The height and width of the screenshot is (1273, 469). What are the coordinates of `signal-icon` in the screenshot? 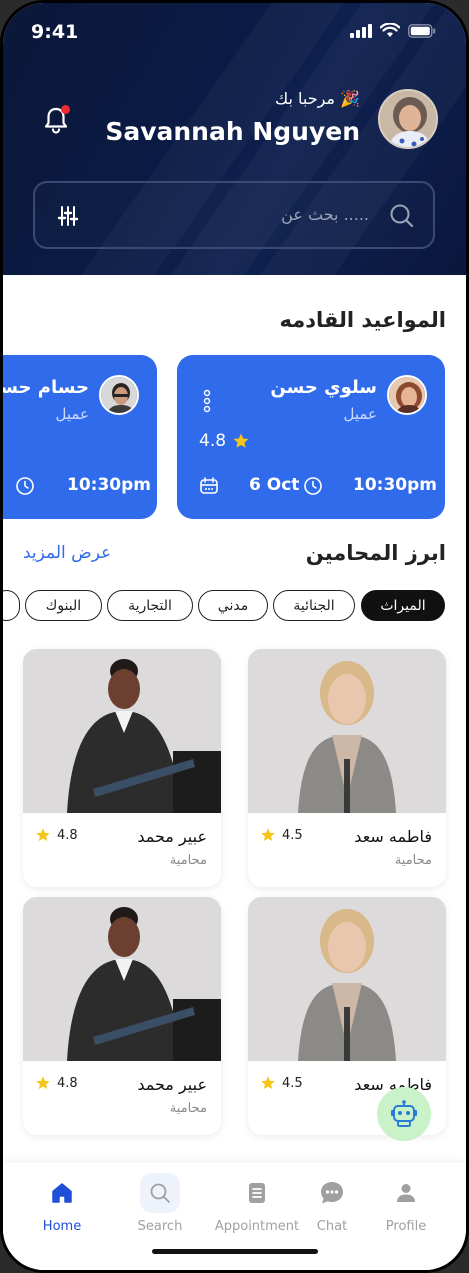 It's located at (361, 30).